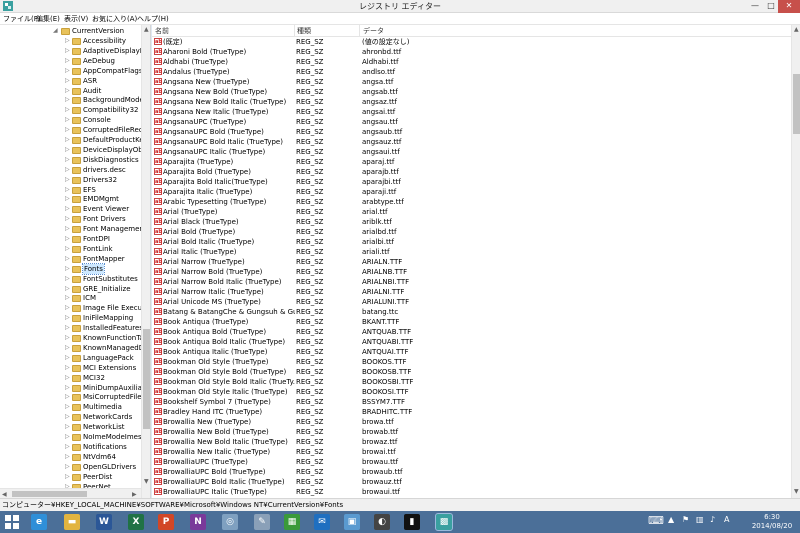 The width and height of the screenshot is (800, 533). Describe the element at coordinates (22, 19) in the screenshot. I see `menu-file: ファイル(F)` at that location.